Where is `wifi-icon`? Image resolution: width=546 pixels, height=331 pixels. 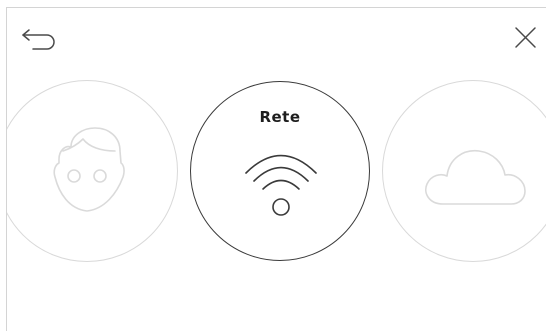
wifi-icon is located at coordinates (281, 185).